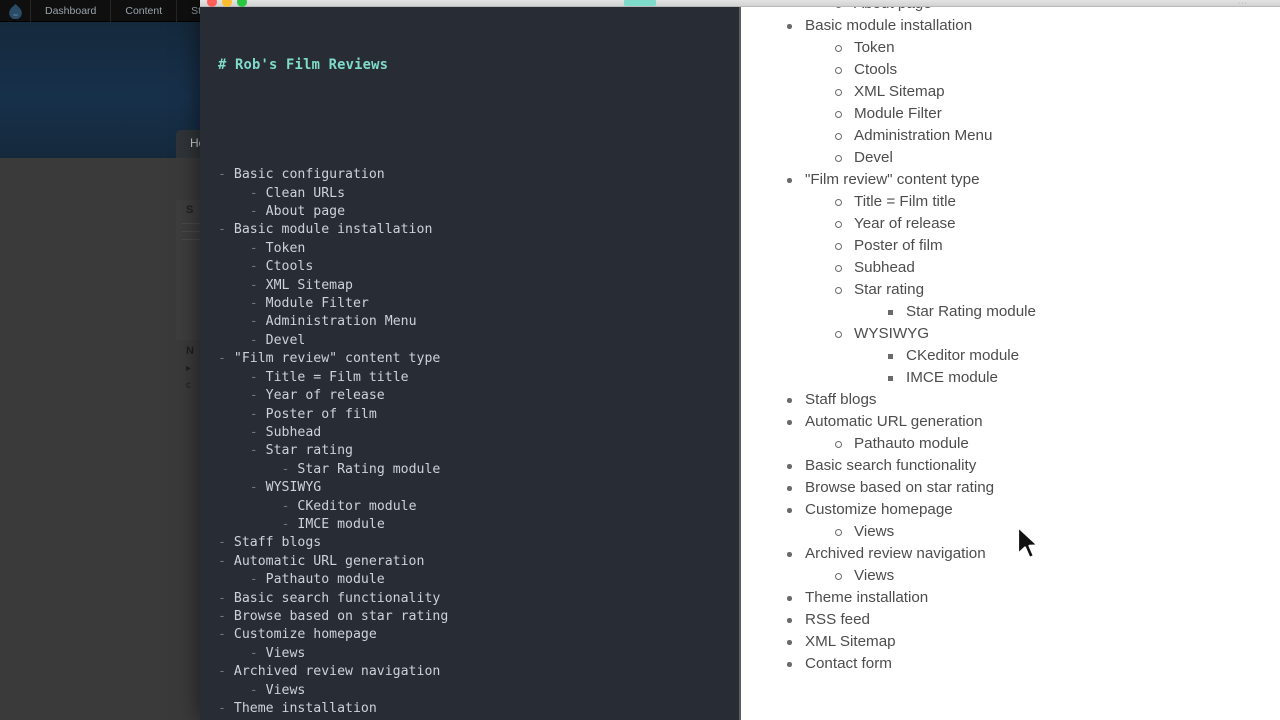 The image size is (1280, 720). What do you see at coordinates (479, 230) in the screenshot?
I see `markdown-line: - Basic module installation` at bounding box center [479, 230].